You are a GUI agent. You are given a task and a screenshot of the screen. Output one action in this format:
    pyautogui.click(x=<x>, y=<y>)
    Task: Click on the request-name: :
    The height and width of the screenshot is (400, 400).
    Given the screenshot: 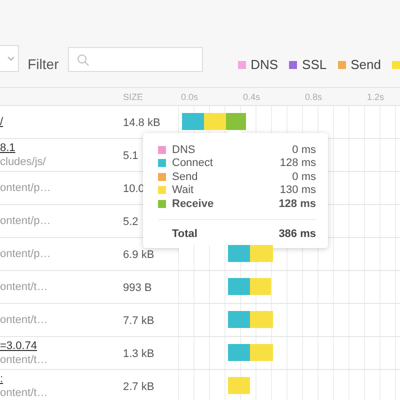 What is the action you would take?
    pyautogui.click(x=57, y=379)
    